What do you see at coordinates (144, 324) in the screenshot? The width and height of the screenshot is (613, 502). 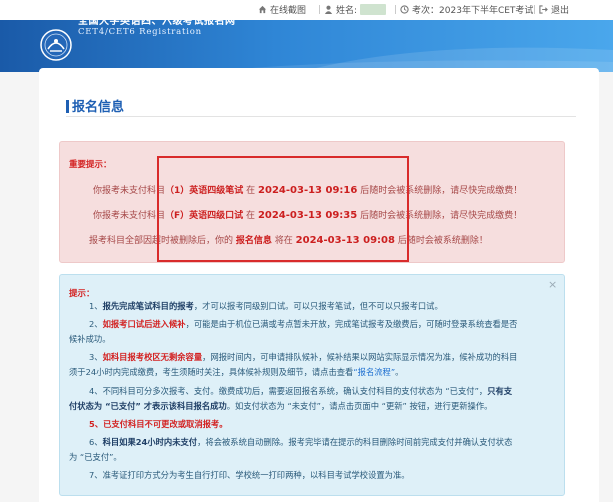 I see `tip-emphasis: 如报考口试后进入候补` at bounding box center [144, 324].